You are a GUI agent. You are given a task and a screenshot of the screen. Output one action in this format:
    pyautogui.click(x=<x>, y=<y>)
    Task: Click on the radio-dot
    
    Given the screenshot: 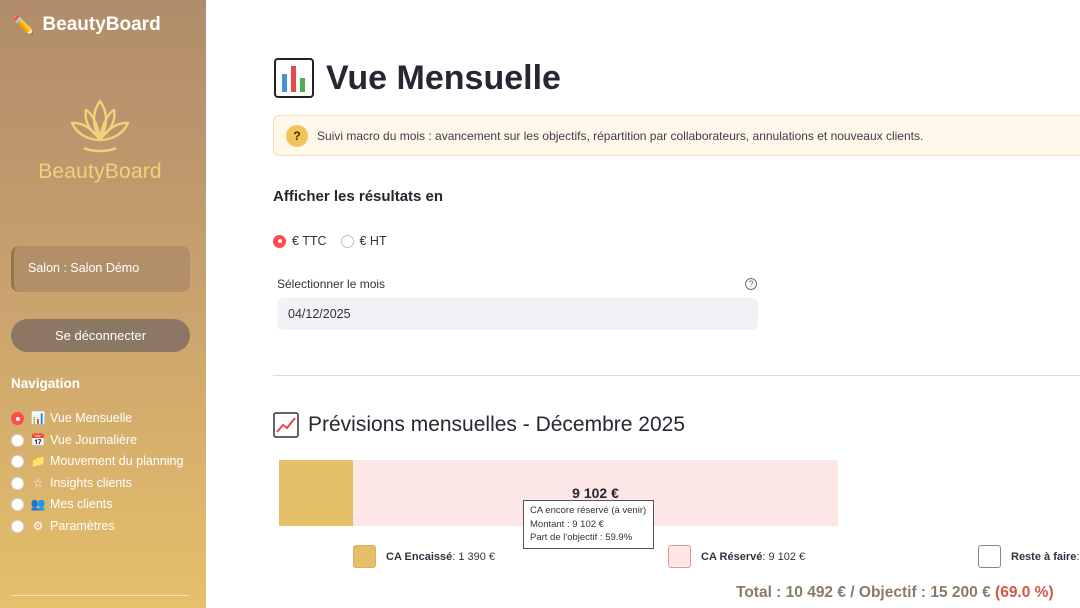 What is the action you would take?
    pyautogui.click(x=347, y=241)
    